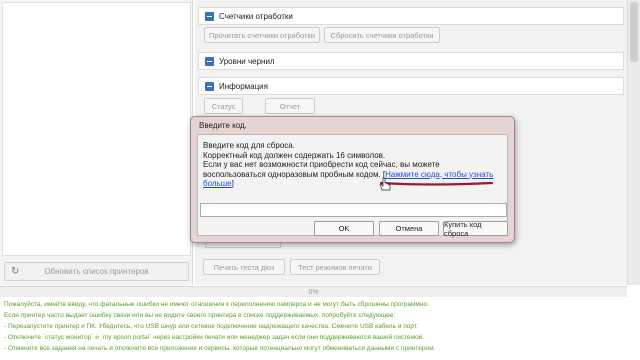 The width and height of the screenshot is (640, 360). What do you see at coordinates (634, 32) in the screenshot?
I see `scrollbar-thumb` at bounding box center [634, 32].